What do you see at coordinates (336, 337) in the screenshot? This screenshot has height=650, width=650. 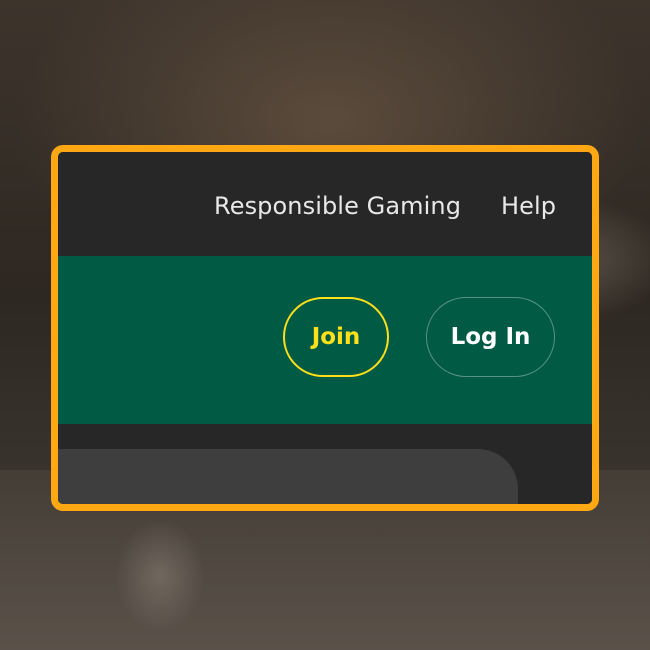 I see `join-button: Join` at bounding box center [336, 337].